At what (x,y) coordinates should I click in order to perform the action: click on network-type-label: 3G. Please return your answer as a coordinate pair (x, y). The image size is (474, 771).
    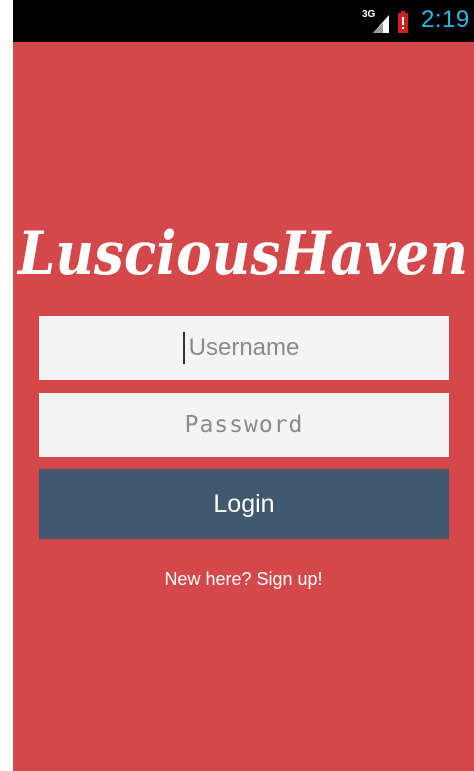
    Looking at the image, I should click on (369, 14).